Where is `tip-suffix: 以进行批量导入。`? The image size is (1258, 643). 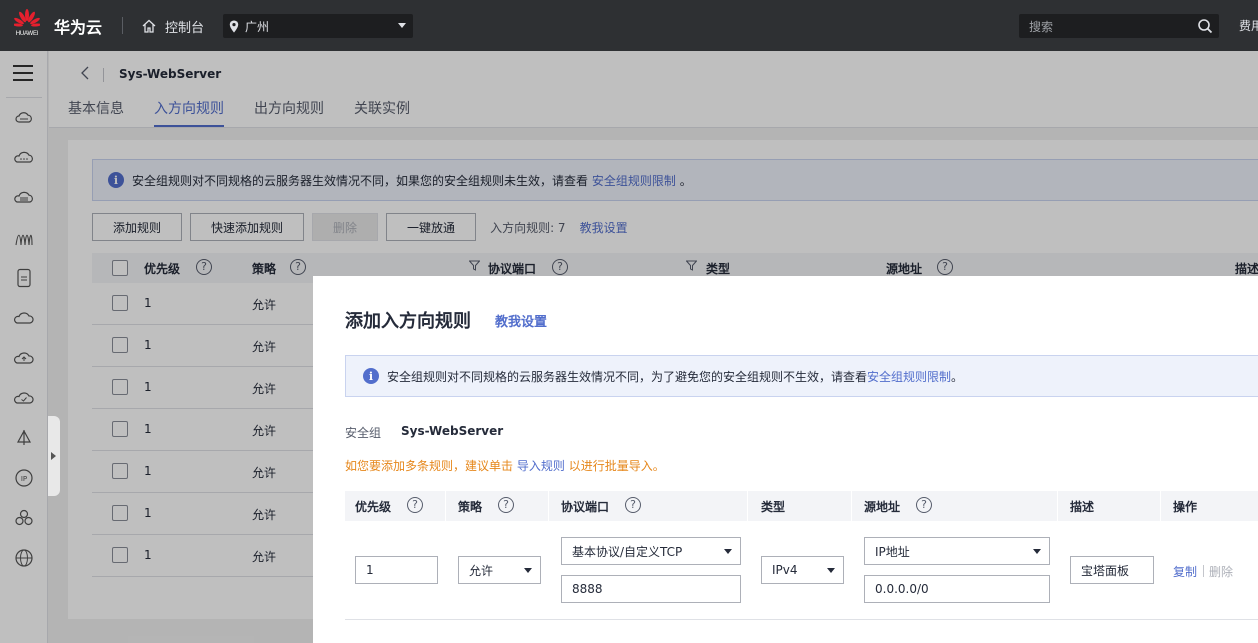
tip-suffix: 以进行批量导入。 is located at coordinates (616, 466).